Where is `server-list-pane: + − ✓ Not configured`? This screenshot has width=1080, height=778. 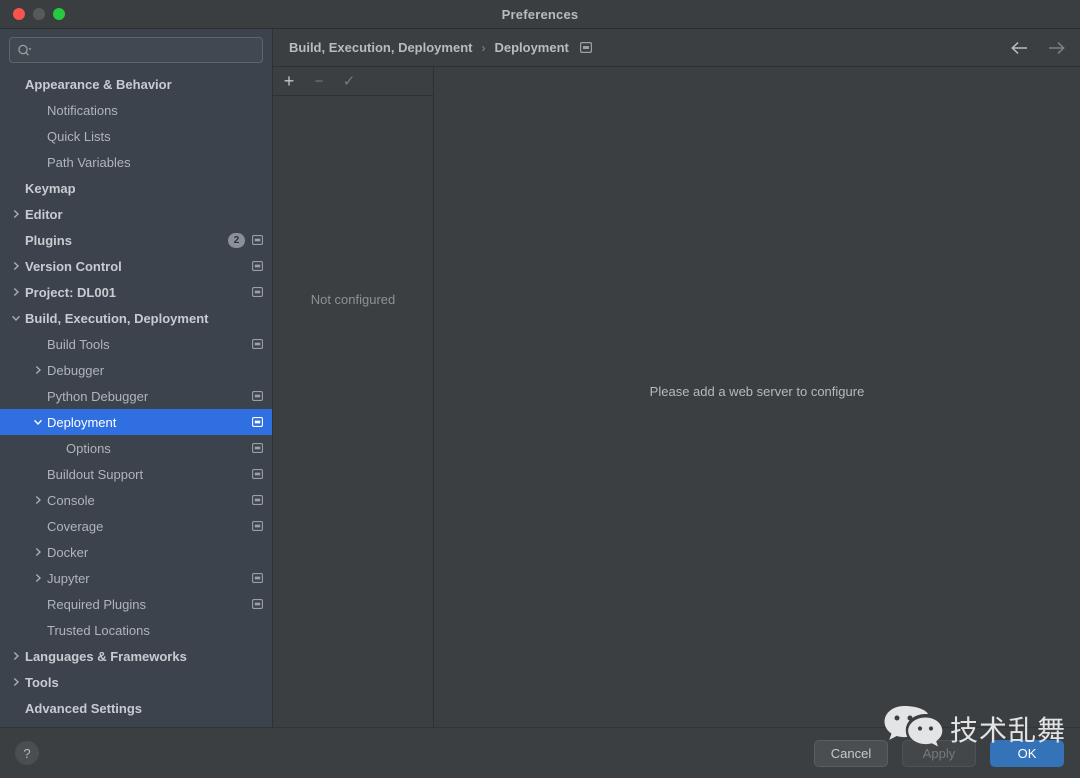
server-list-pane: + − ✓ Not configured is located at coordinates (353, 396).